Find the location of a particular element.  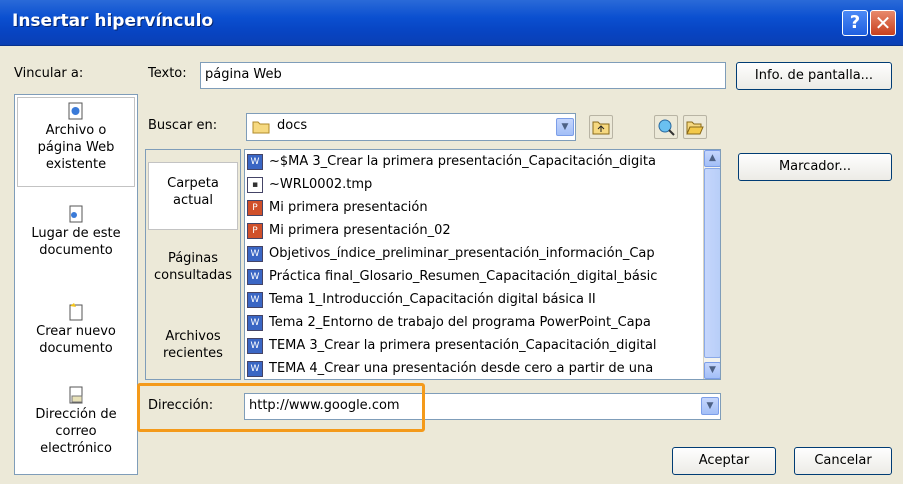

file-name: Mi primera presentación_02 is located at coordinates (360, 230).